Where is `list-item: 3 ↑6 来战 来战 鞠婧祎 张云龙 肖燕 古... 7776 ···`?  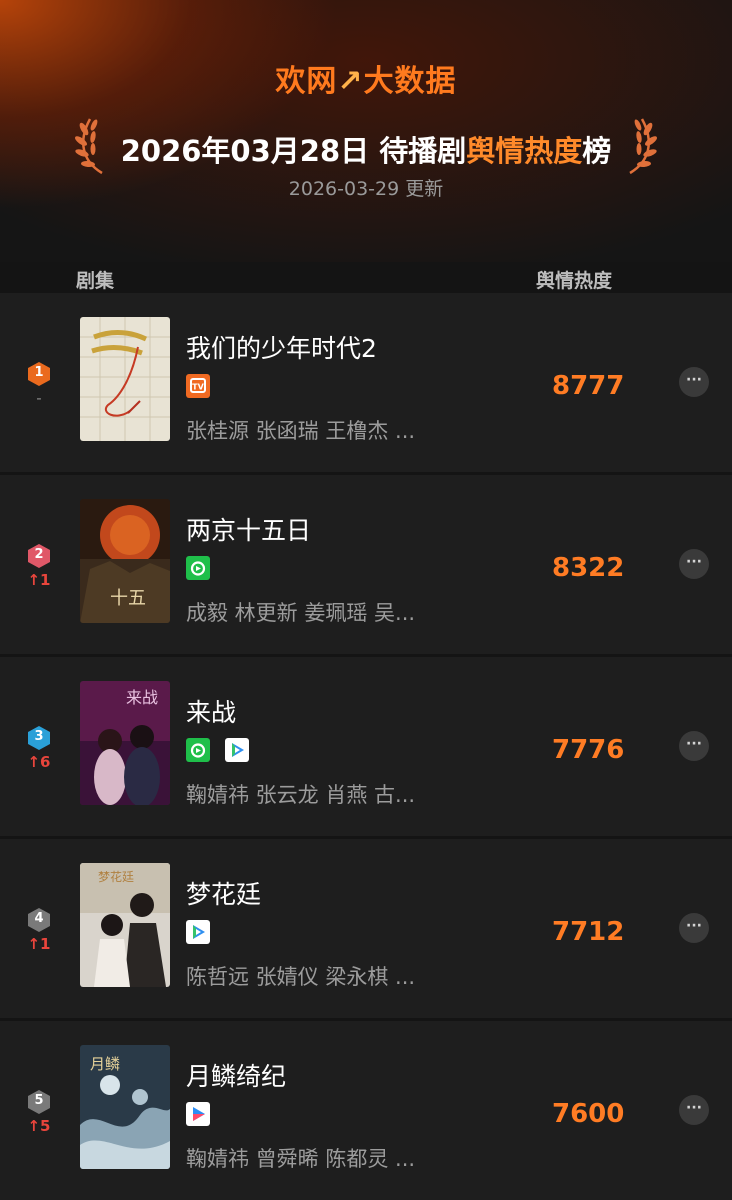 list-item: 3 ↑6 来战 来战 鞠婧祎 张云龙 肖燕 古... 7776 ··· is located at coordinates (366, 746).